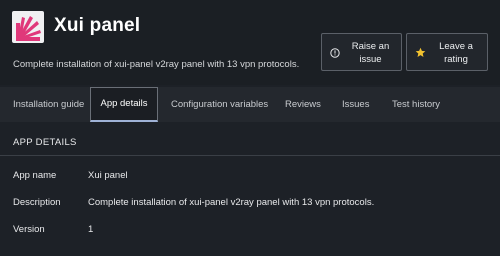 The image size is (500, 256). What do you see at coordinates (37, 202) in the screenshot?
I see `description-label: Description` at bounding box center [37, 202].